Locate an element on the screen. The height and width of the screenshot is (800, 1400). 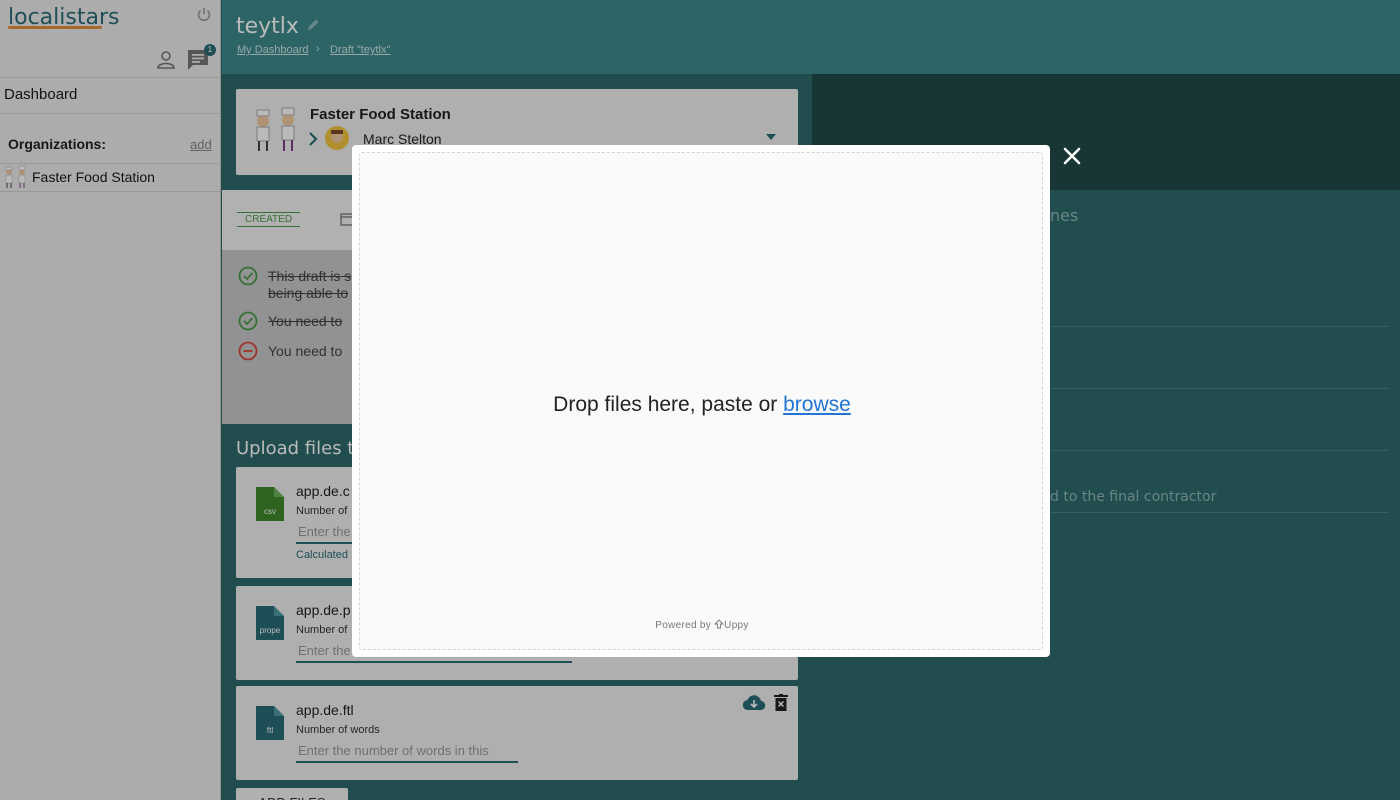
drop-instruction: Drop files here, paste or is located at coordinates (668, 404).